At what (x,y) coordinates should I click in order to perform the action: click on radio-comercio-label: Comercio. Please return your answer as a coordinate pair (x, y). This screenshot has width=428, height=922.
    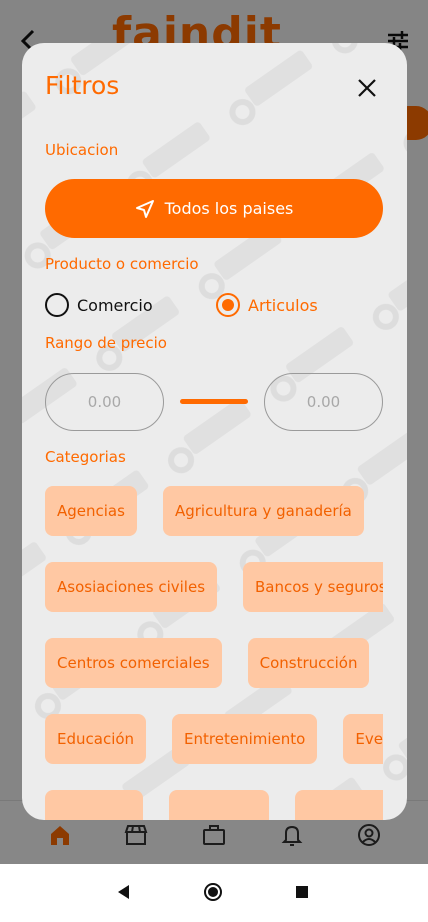
    Looking at the image, I should click on (115, 305).